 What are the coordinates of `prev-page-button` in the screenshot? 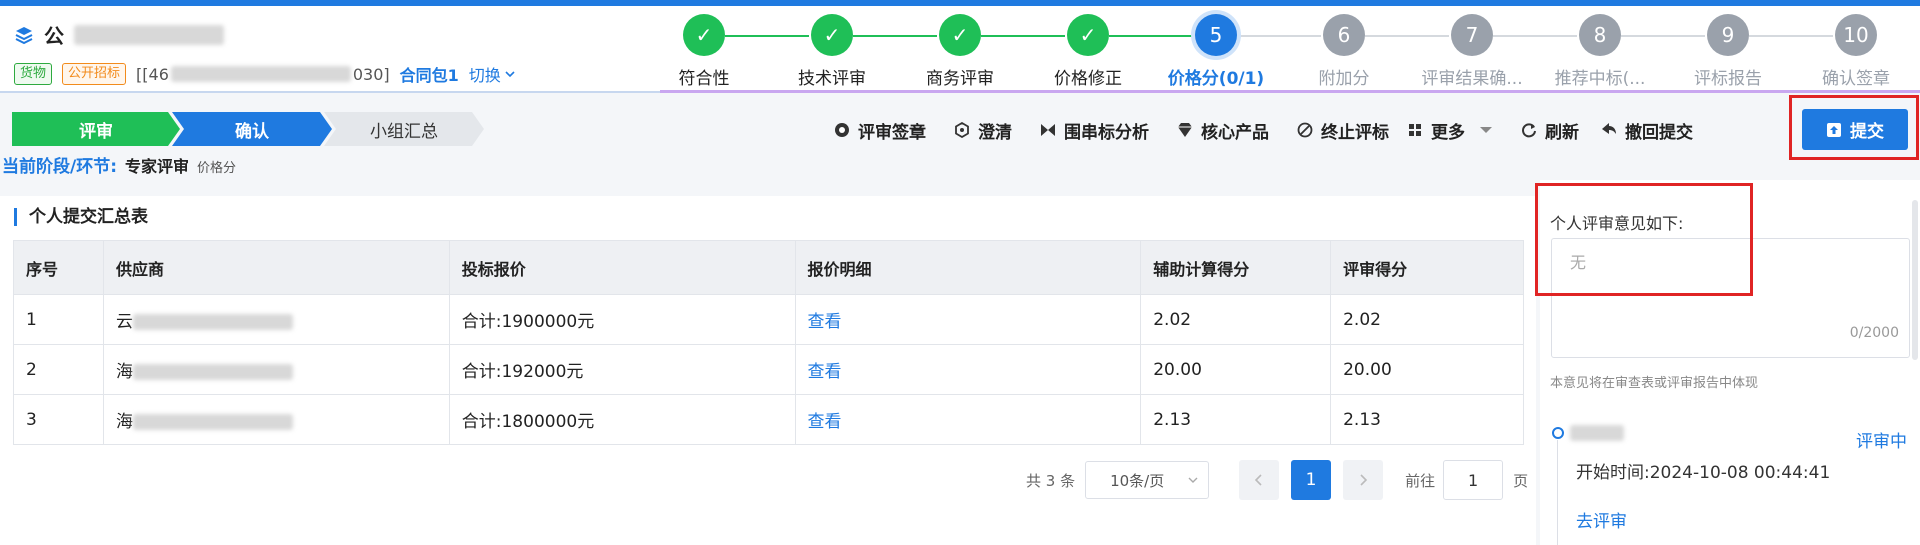 It's located at (1259, 480).